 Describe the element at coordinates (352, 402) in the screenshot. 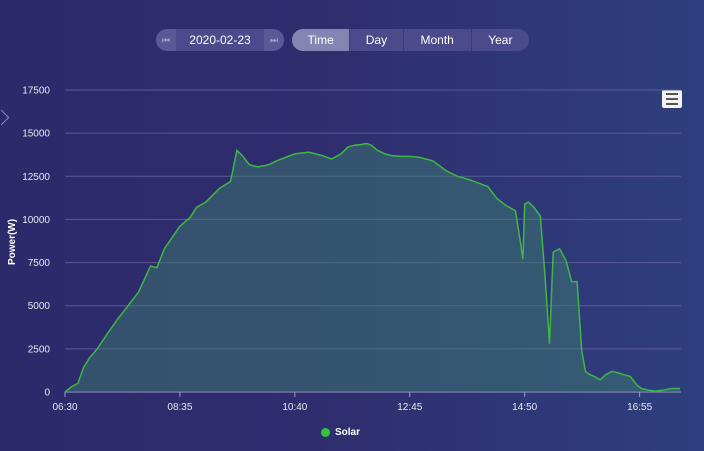

I see `x-axis-ticks: 06:30 08:35 10:40 12:45 14:50 16:55` at that location.